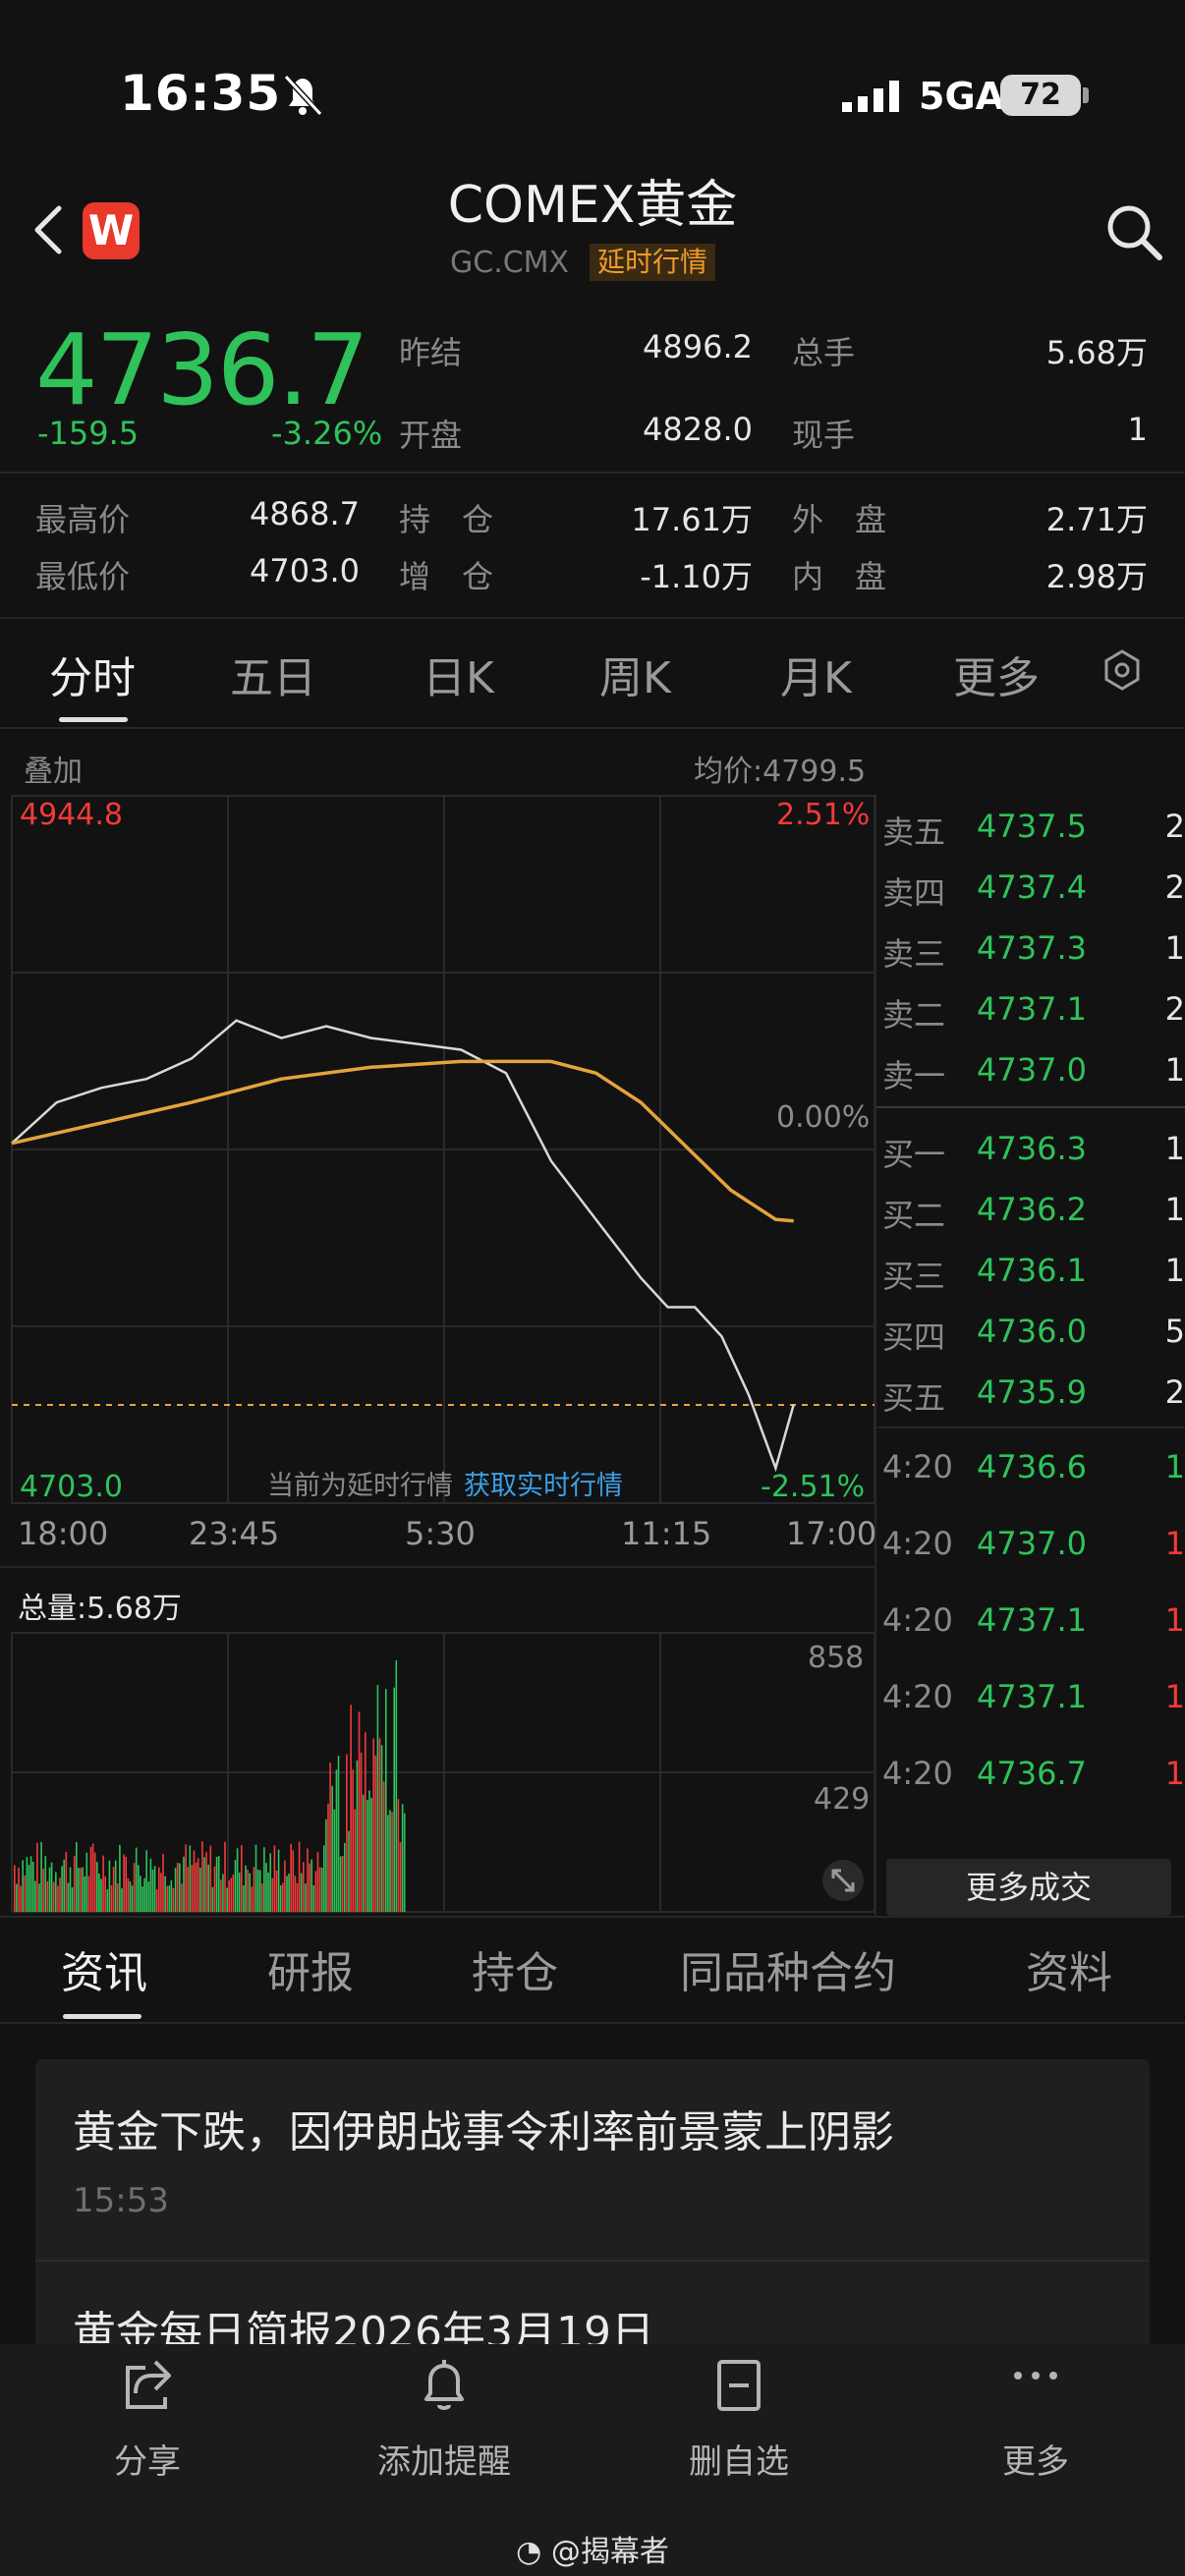  Describe the element at coordinates (1096, 576) in the screenshot. I see `stat-value: 2.98万` at that location.